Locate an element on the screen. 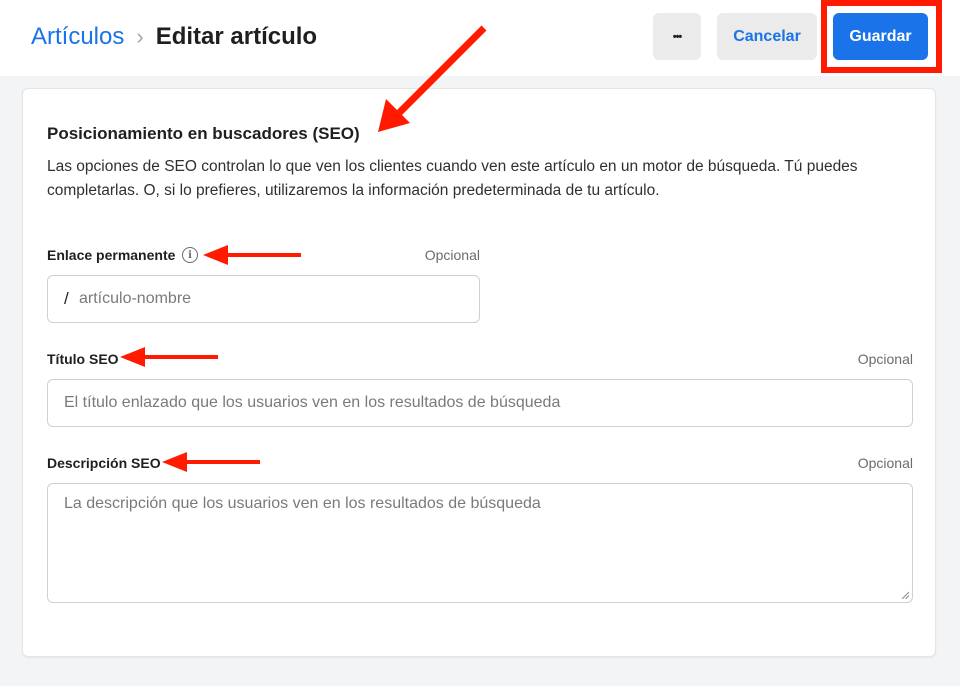 This screenshot has height=686, width=960. save-button: Guardar is located at coordinates (880, 36).